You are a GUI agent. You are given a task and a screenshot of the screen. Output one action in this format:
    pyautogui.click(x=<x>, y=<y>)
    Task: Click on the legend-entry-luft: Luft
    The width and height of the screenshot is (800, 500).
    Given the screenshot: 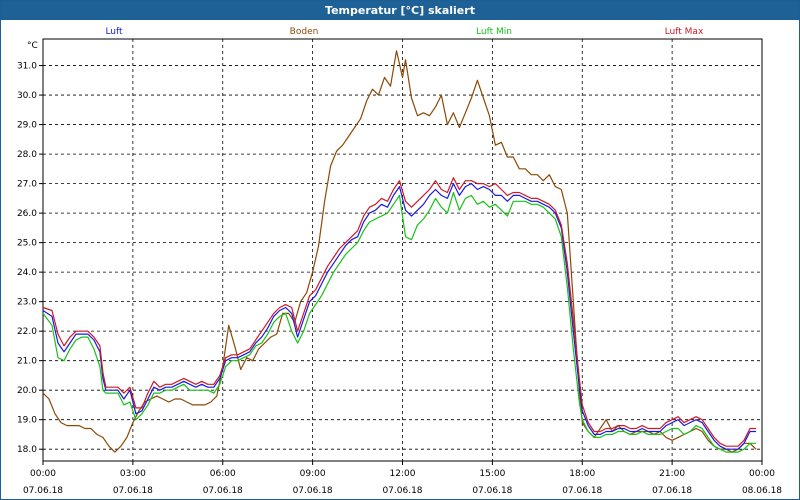 What is the action you would take?
    pyautogui.click(x=114, y=32)
    